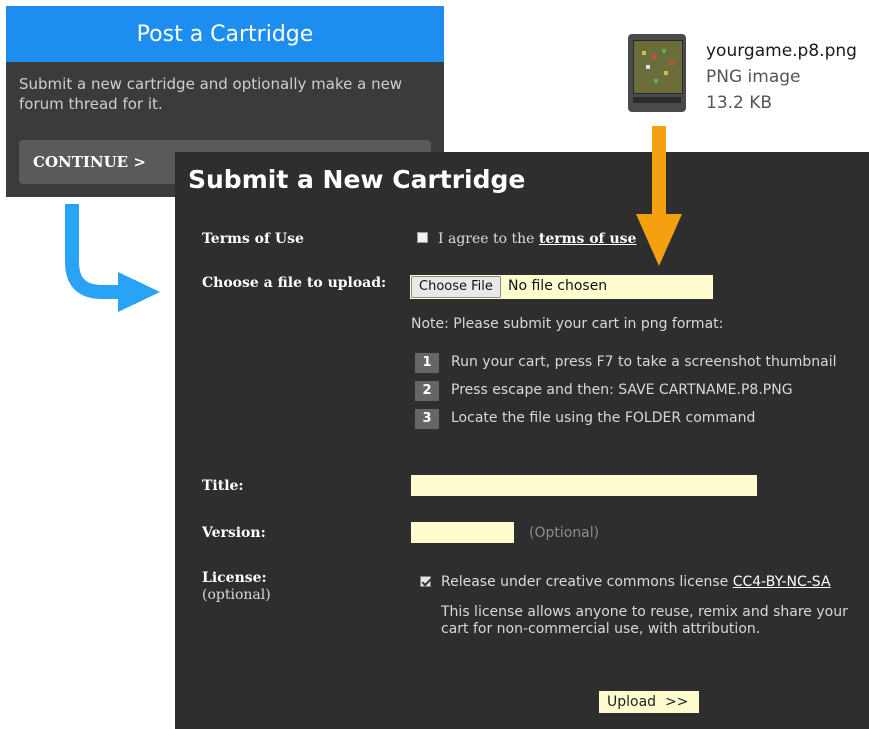  What do you see at coordinates (564, 533) in the screenshot?
I see `version-optional-note: (Optional)` at bounding box center [564, 533].